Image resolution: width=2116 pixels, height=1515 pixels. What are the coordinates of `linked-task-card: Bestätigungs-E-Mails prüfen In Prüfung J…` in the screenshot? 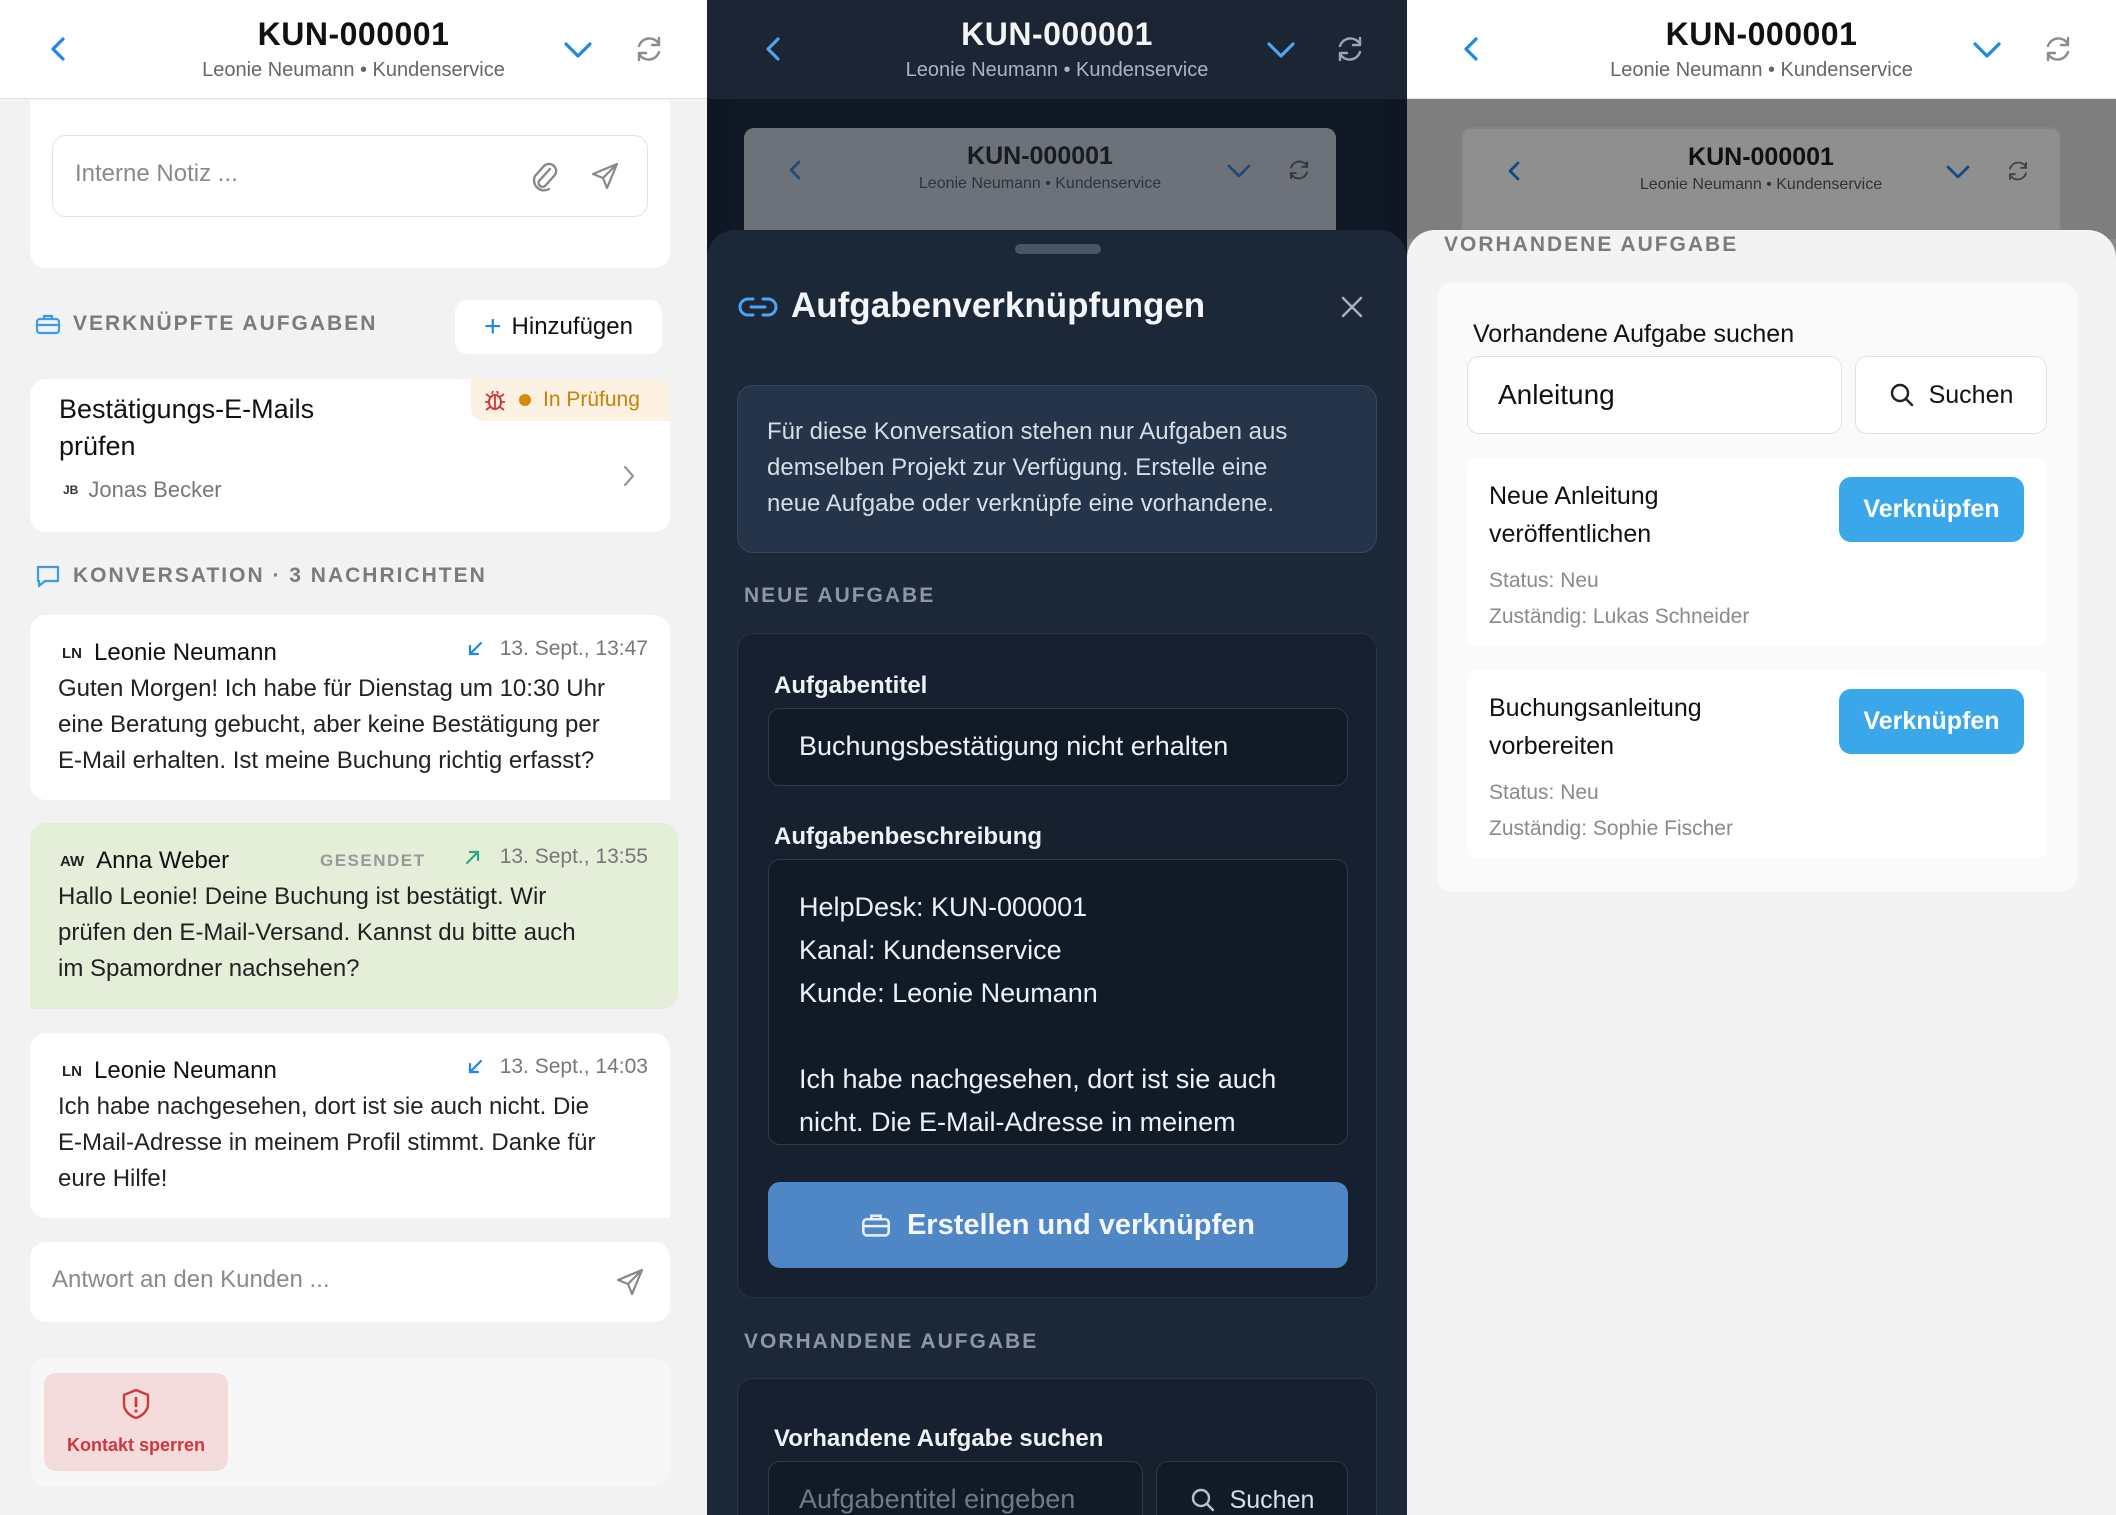 It's located at (350, 455).